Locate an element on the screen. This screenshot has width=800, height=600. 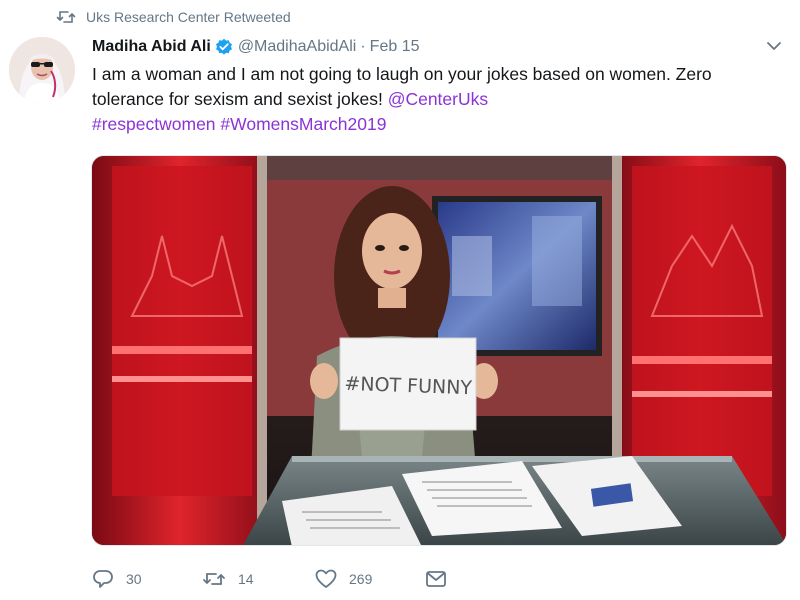
tweet-actions: 30 14 269 is located at coordinates (269, 579).